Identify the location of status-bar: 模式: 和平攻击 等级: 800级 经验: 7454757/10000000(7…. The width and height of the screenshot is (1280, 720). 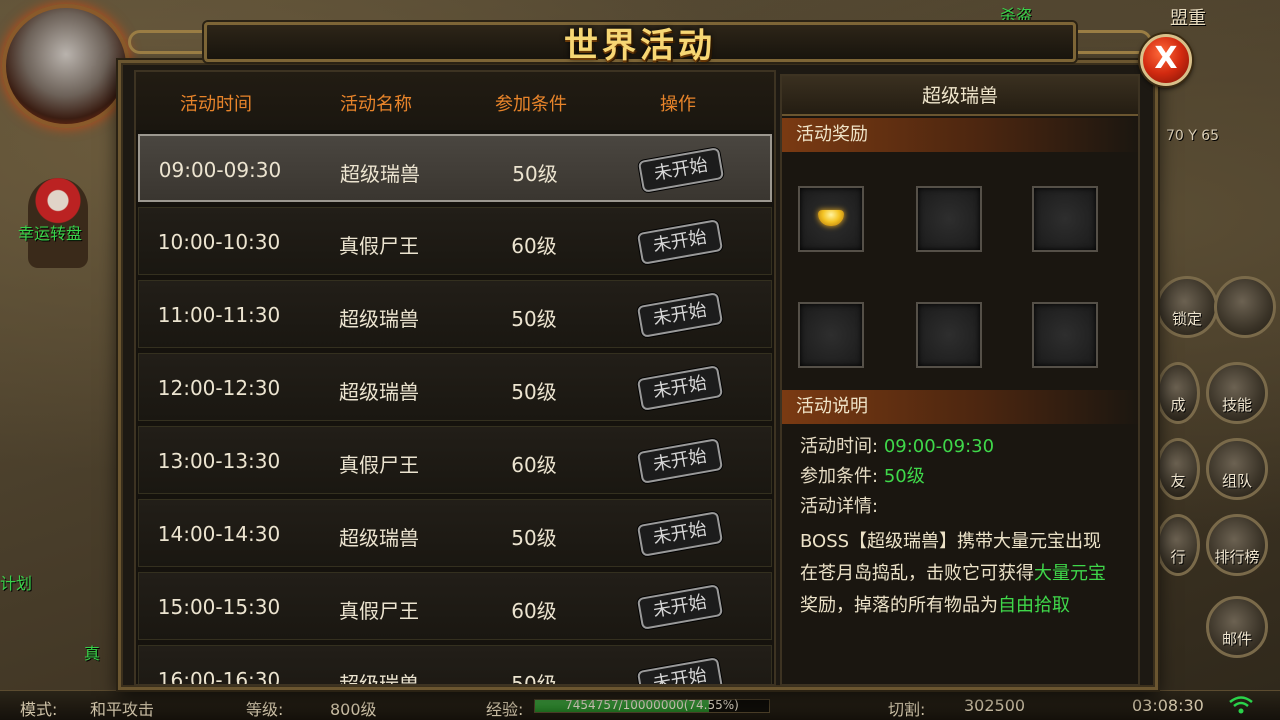
(640, 705).